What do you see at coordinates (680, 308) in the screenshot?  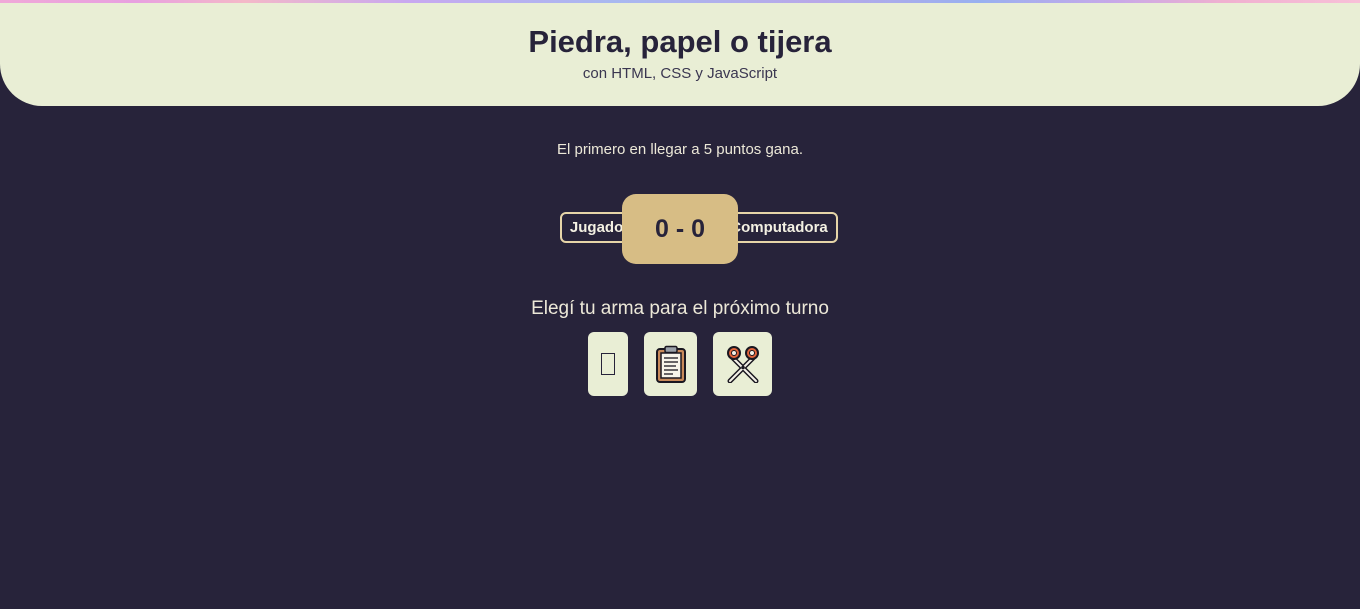 I see `choose-weapon-prompt: Elegí tu arma para el próximo turno` at bounding box center [680, 308].